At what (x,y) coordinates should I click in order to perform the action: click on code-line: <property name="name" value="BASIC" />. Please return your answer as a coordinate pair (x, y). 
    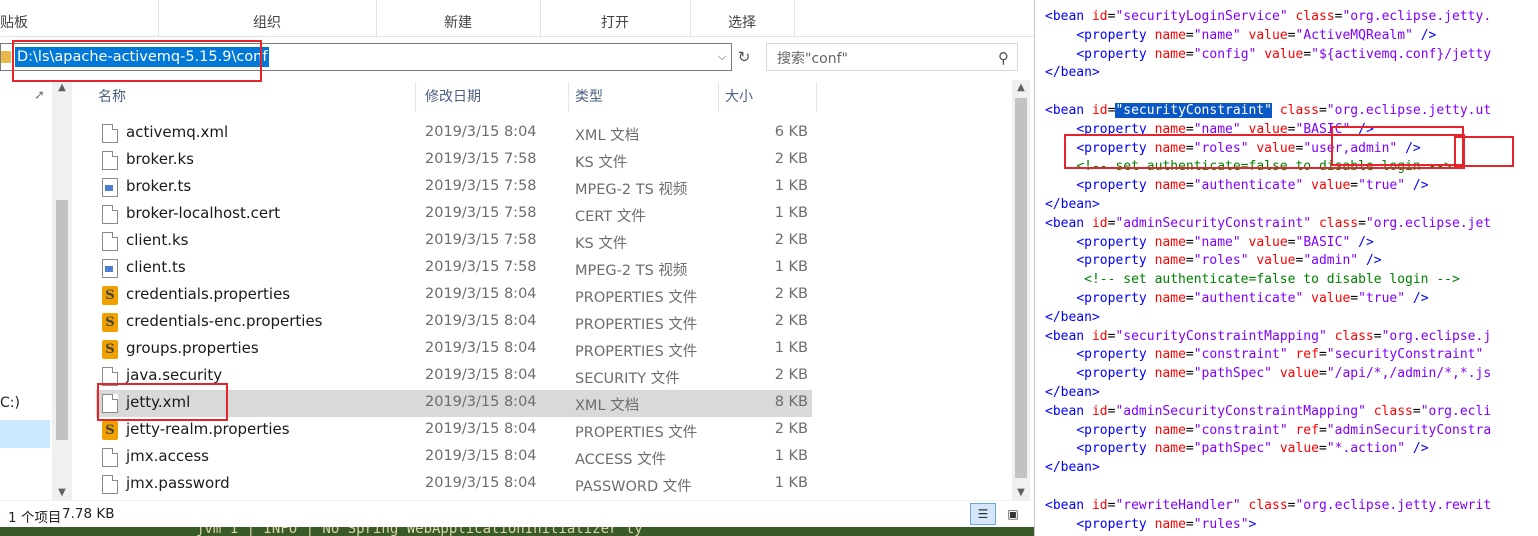
    Looking at the image, I should click on (1209, 242).